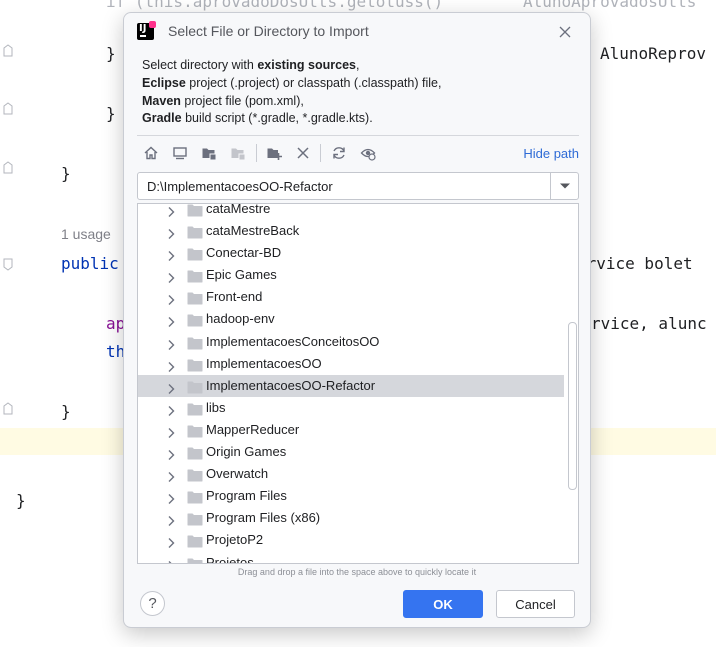 The height and width of the screenshot is (647, 716). I want to click on tree-row: ProjetoP2, so click(351, 540).